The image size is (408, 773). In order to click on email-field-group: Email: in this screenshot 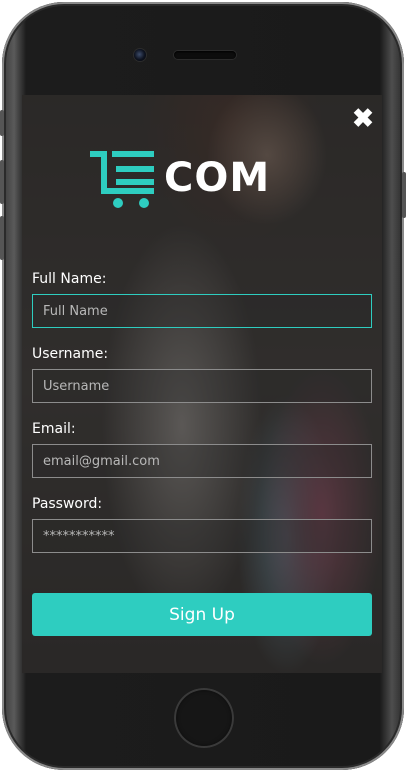, I will do `click(202, 449)`.